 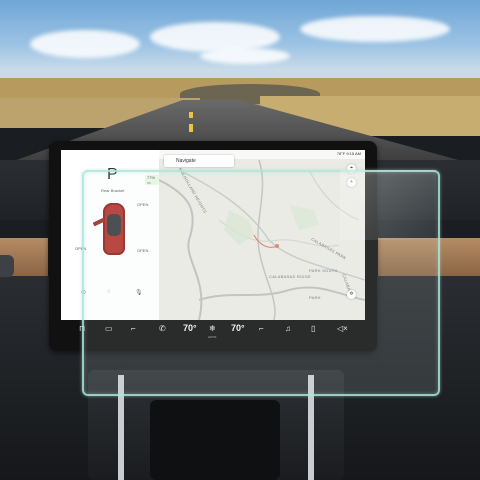 I want to click on navigate-label: Navigate, so click(x=186, y=161).